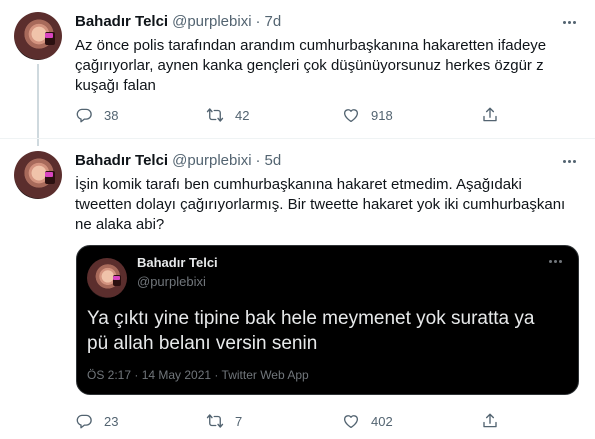  What do you see at coordinates (96, 115) in the screenshot?
I see `reply-button: 38` at bounding box center [96, 115].